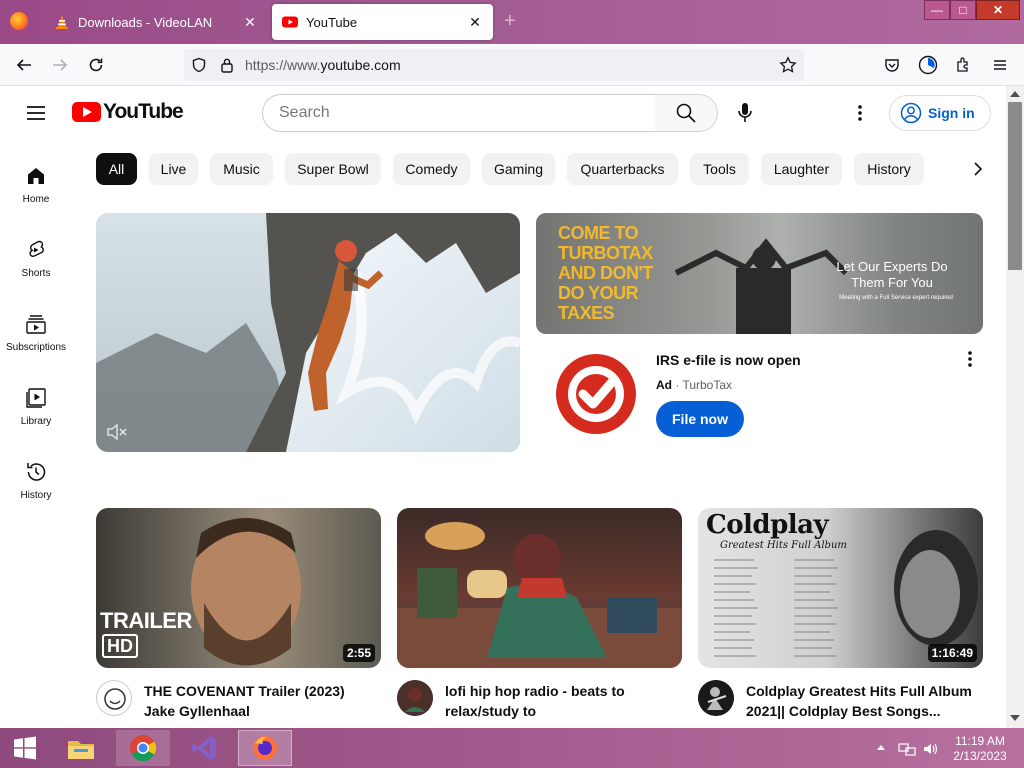 This screenshot has height=768, width=1024. Describe the element at coordinates (36, 176) in the screenshot. I see `home-icon` at that location.